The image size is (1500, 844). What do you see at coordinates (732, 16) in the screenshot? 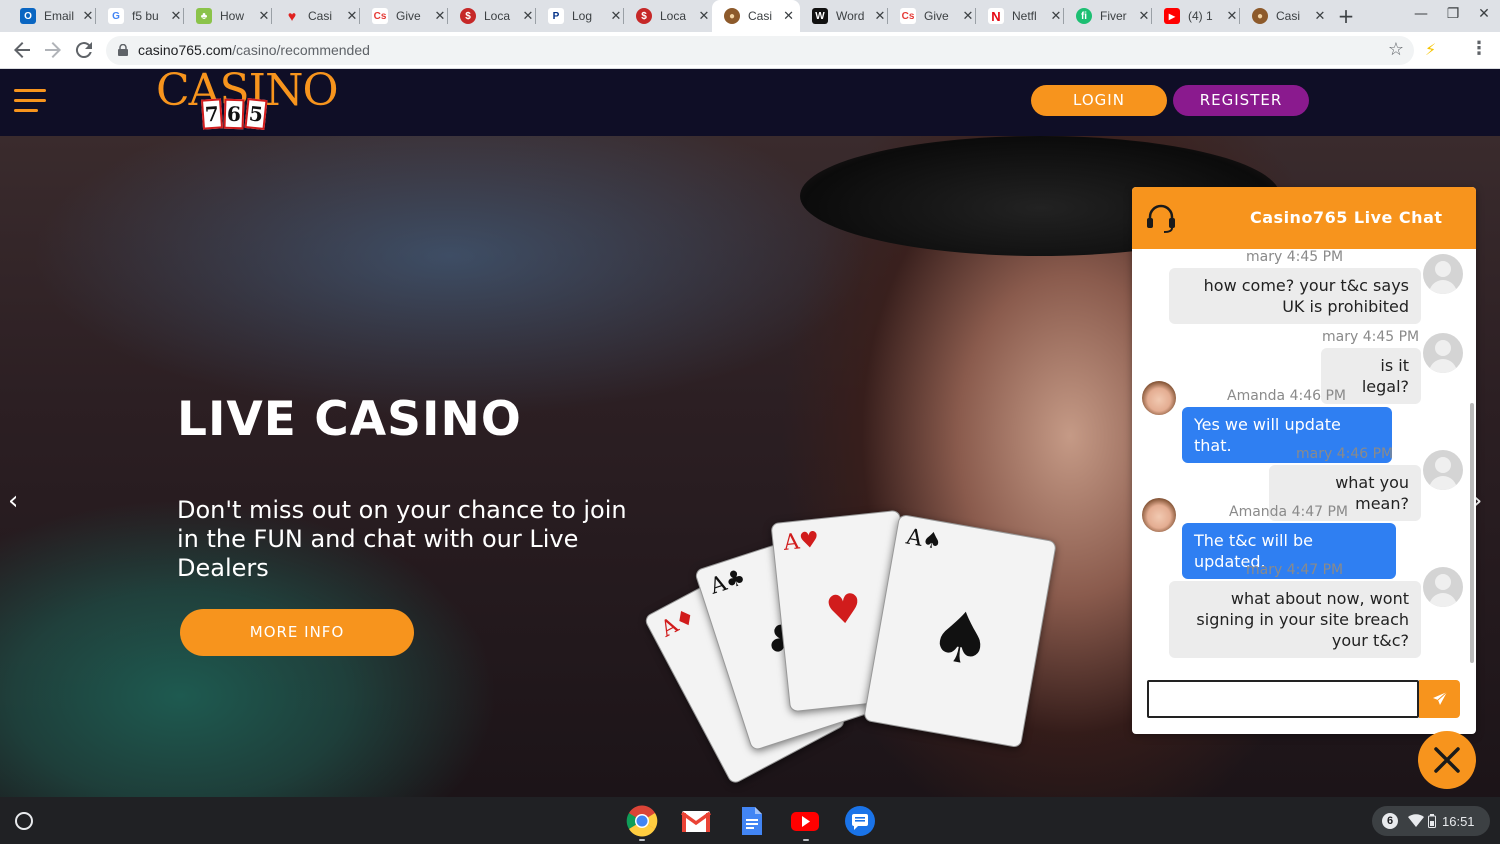
I see `casino765-icon: ●` at bounding box center [732, 16].